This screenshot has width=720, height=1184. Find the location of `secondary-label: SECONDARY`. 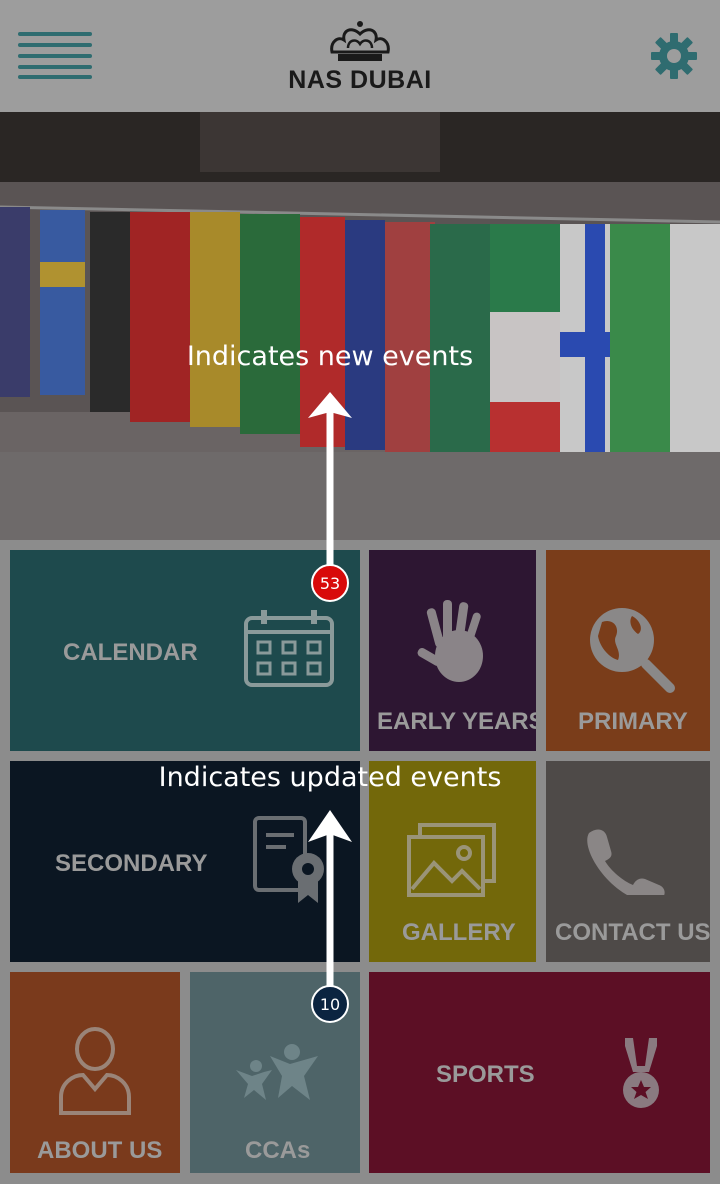

secondary-label: SECONDARY is located at coordinates (131, 863).